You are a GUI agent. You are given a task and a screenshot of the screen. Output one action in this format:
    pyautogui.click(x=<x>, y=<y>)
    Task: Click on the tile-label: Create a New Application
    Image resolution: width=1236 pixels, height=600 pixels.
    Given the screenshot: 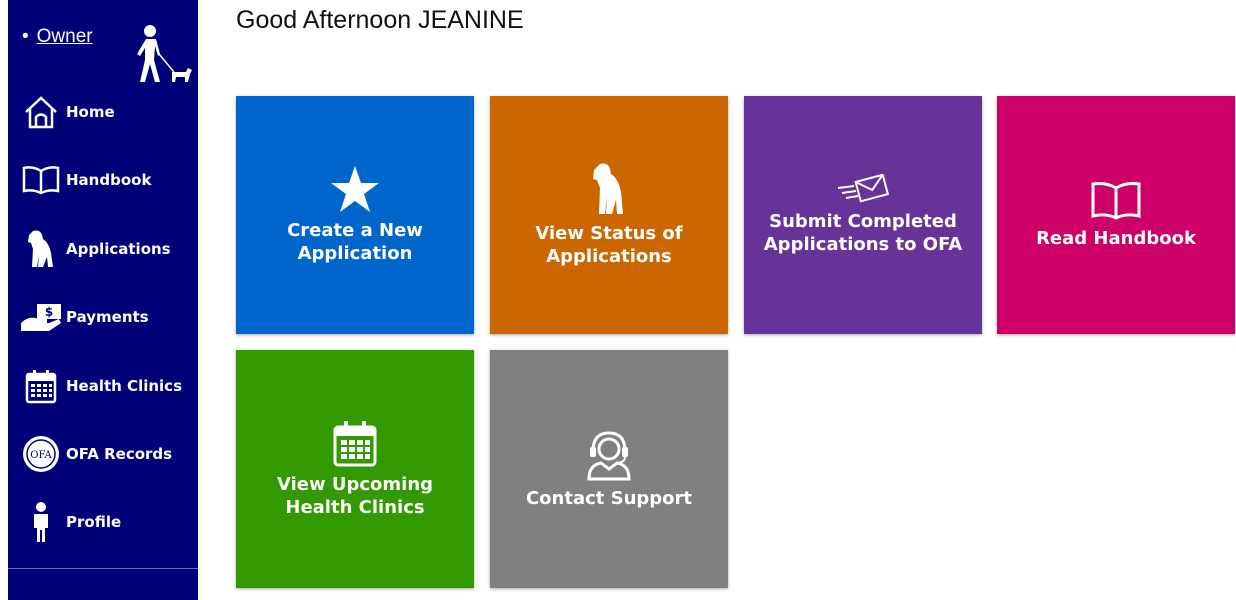 What is the action you would take?
    pyautogui.click(x=355, y=242)
    